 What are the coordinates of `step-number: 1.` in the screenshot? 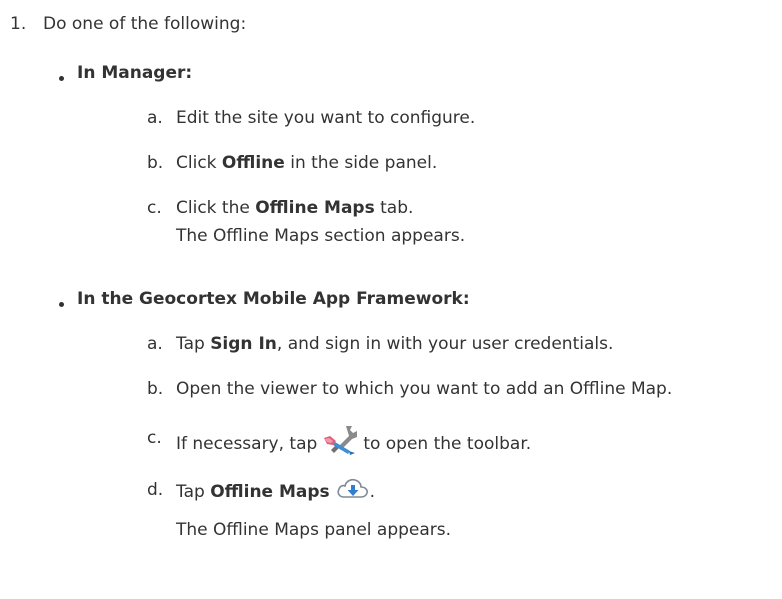 It's located at (18, 24).